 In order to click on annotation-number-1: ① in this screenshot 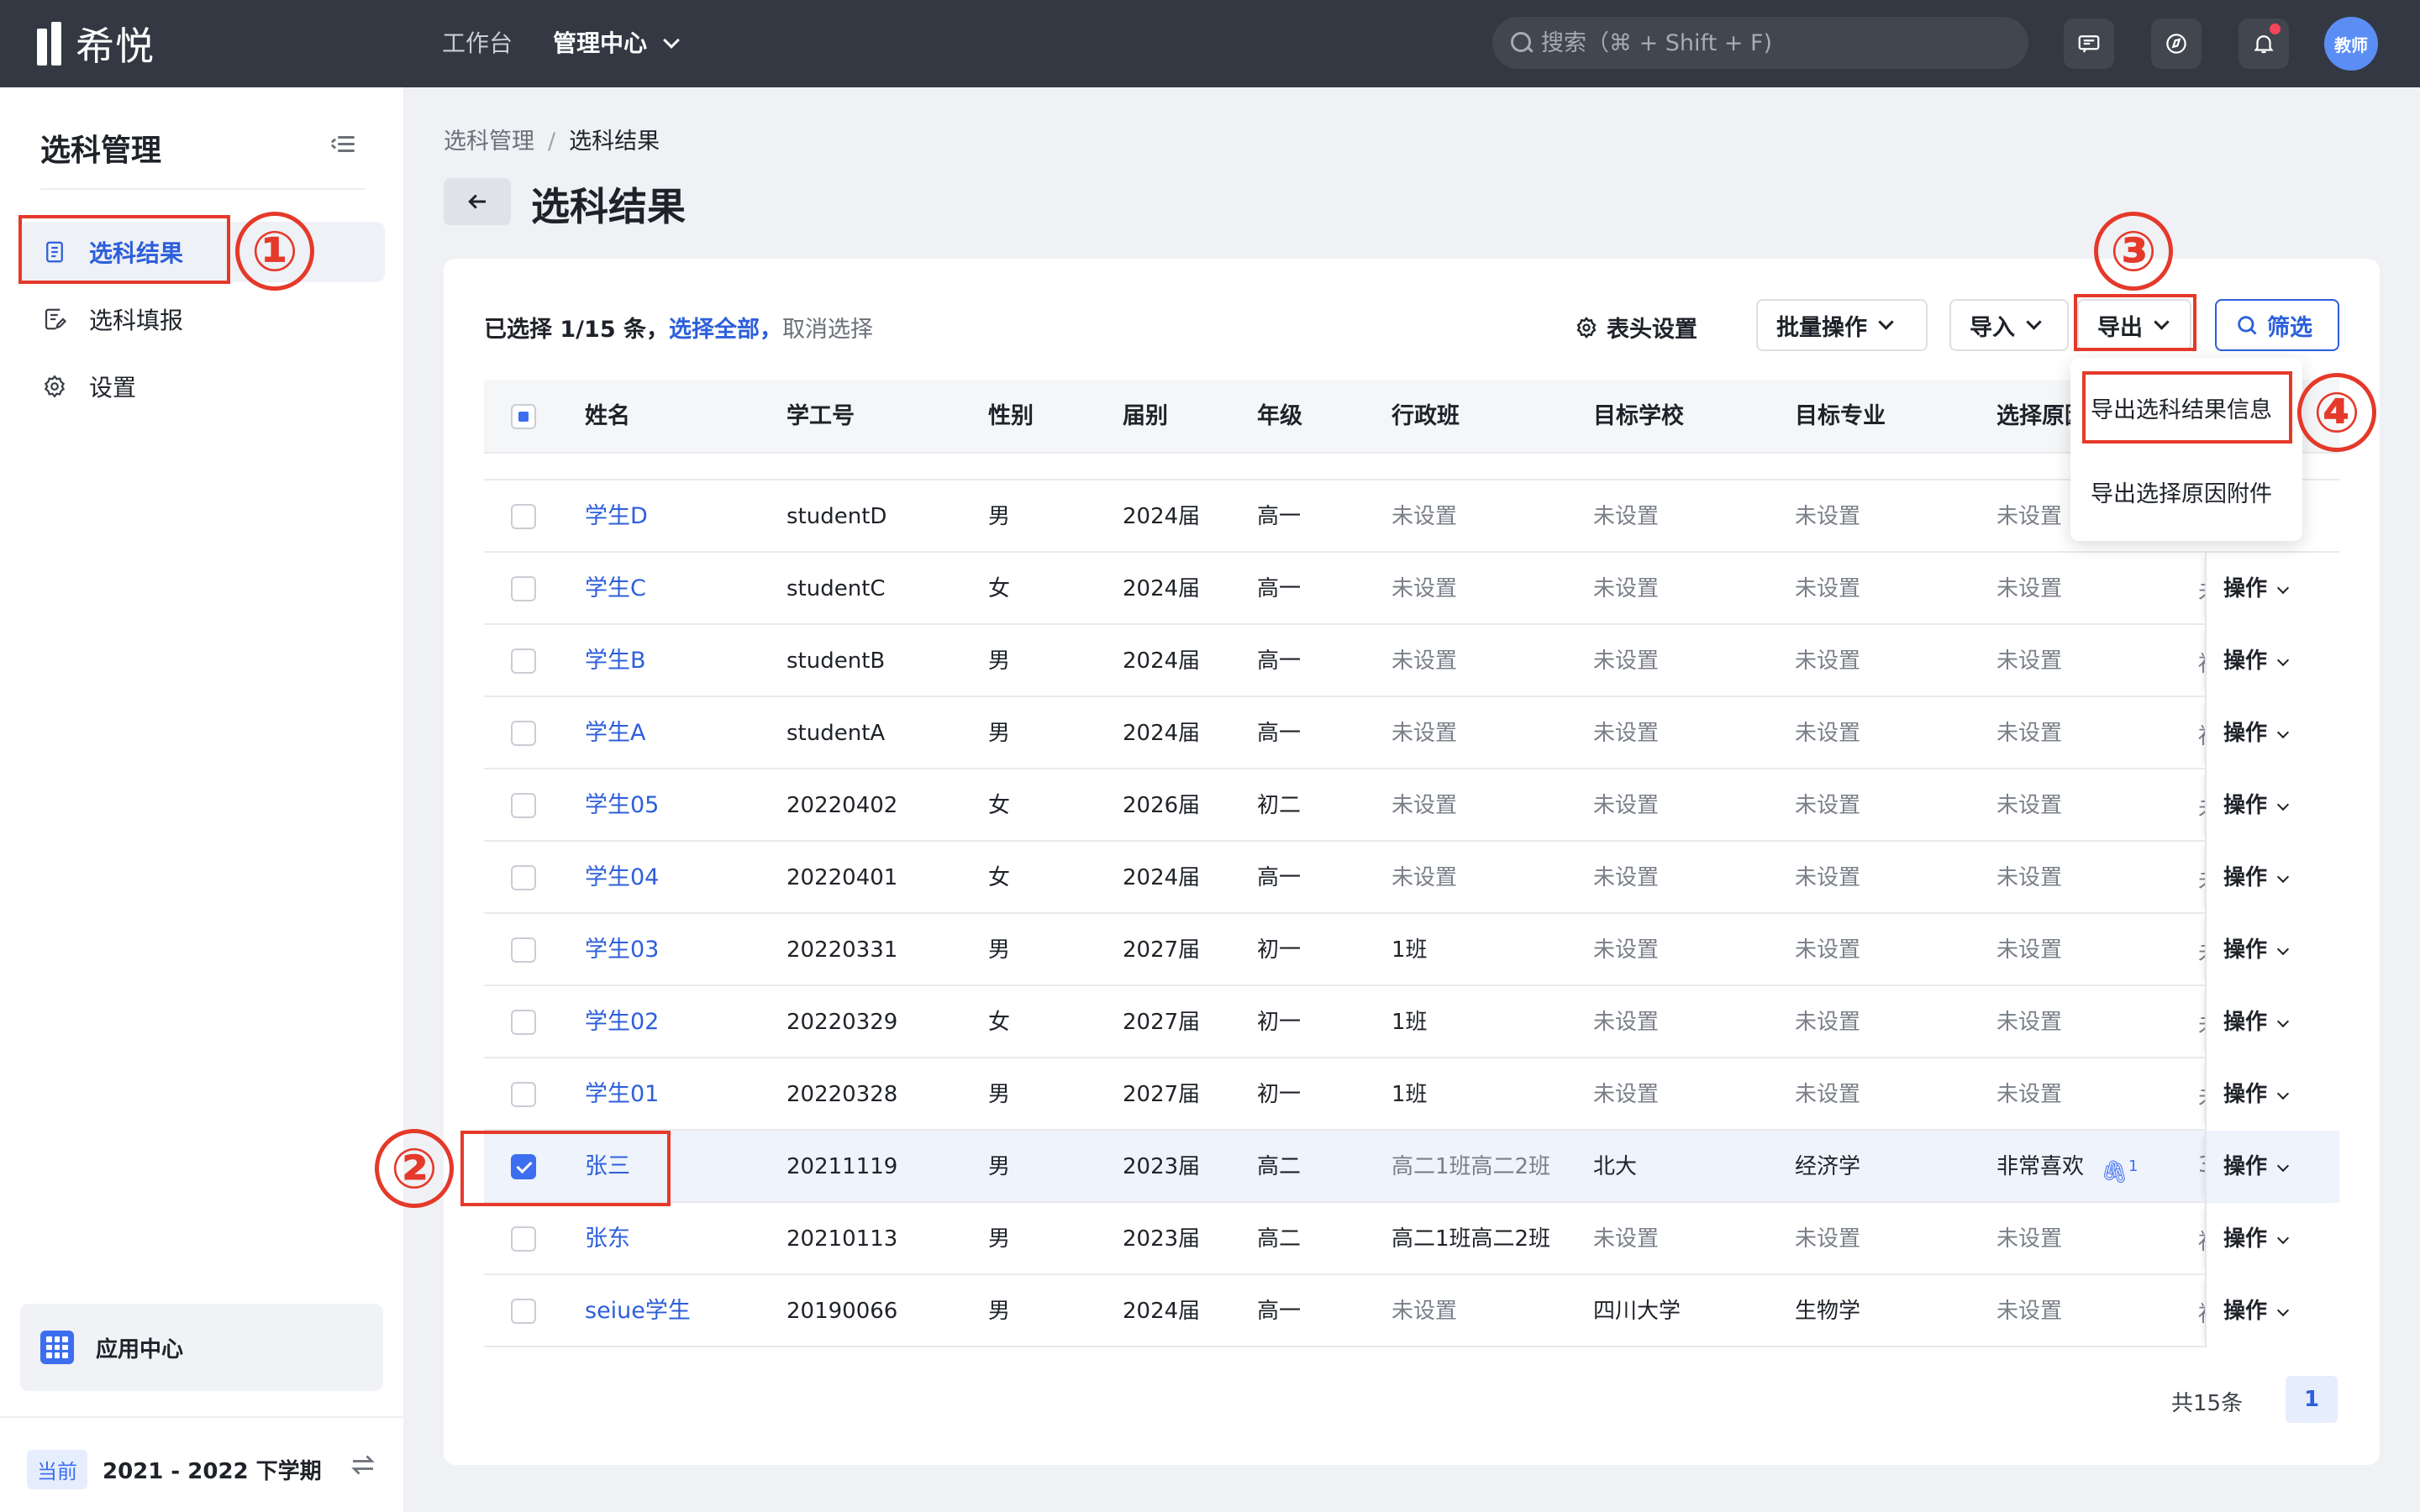, I will do `click(274, 251)`.